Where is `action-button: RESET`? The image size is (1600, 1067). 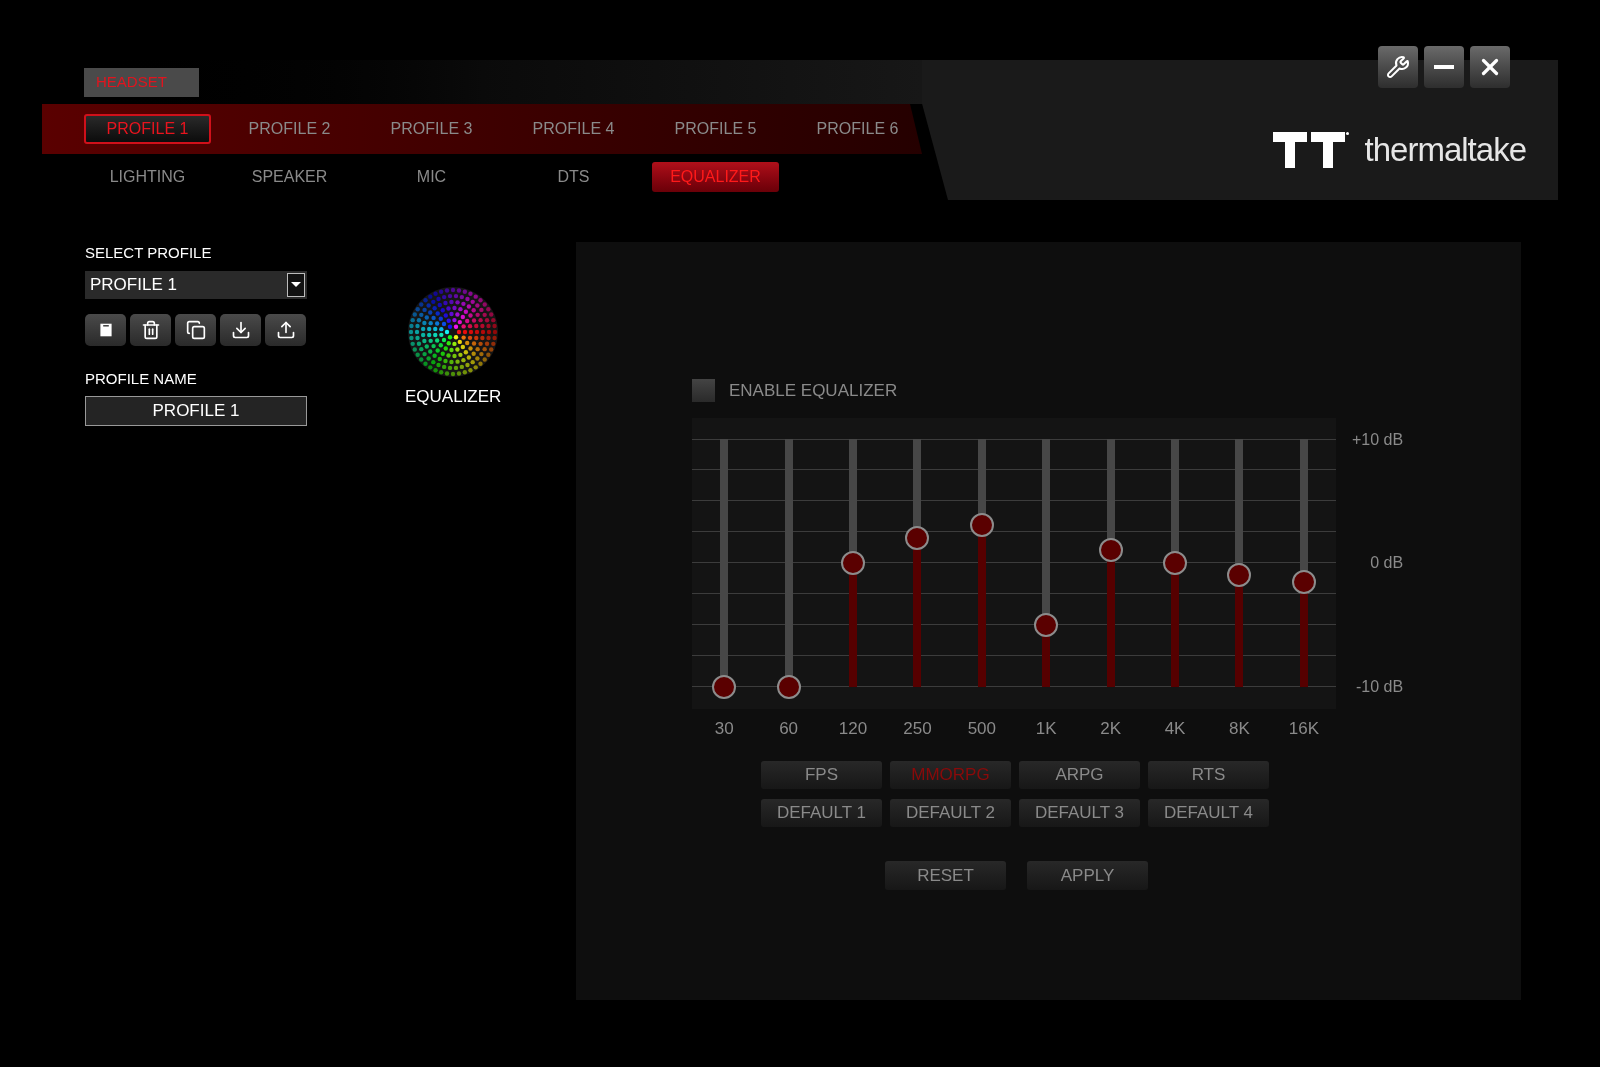
action-button: RESET is located at coordinates (945, 875).